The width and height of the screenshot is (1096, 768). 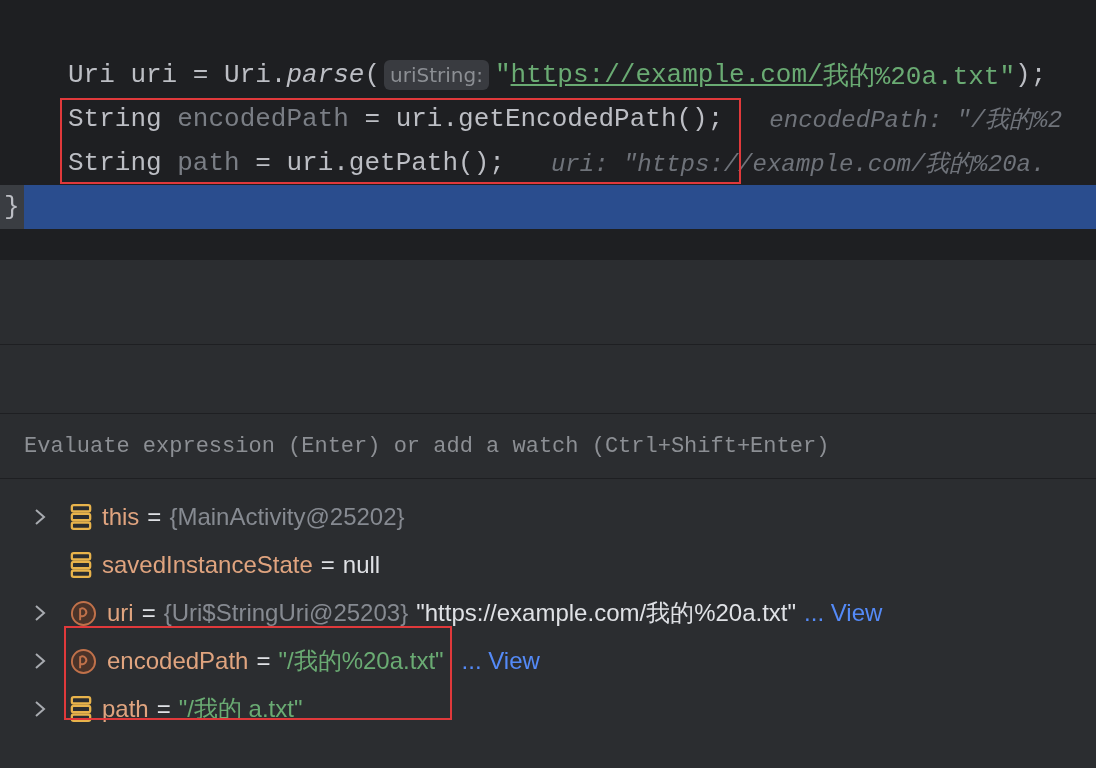 What do you see at coordinates (379, 163) in the screenshot?
I see `code-text: = uri.getPath();` at bounding box center [379, 163].